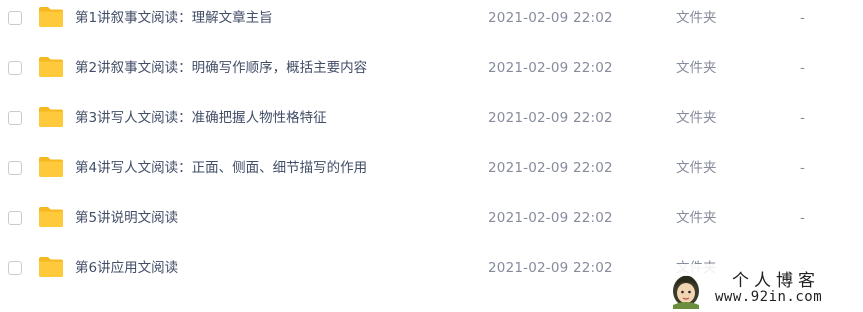 The width and height of the screenshot is (863, 312). Describe the element at coordinates (126, 268) in the screenshot. I see `file-name: 第6讲应用文阅读` at that location.